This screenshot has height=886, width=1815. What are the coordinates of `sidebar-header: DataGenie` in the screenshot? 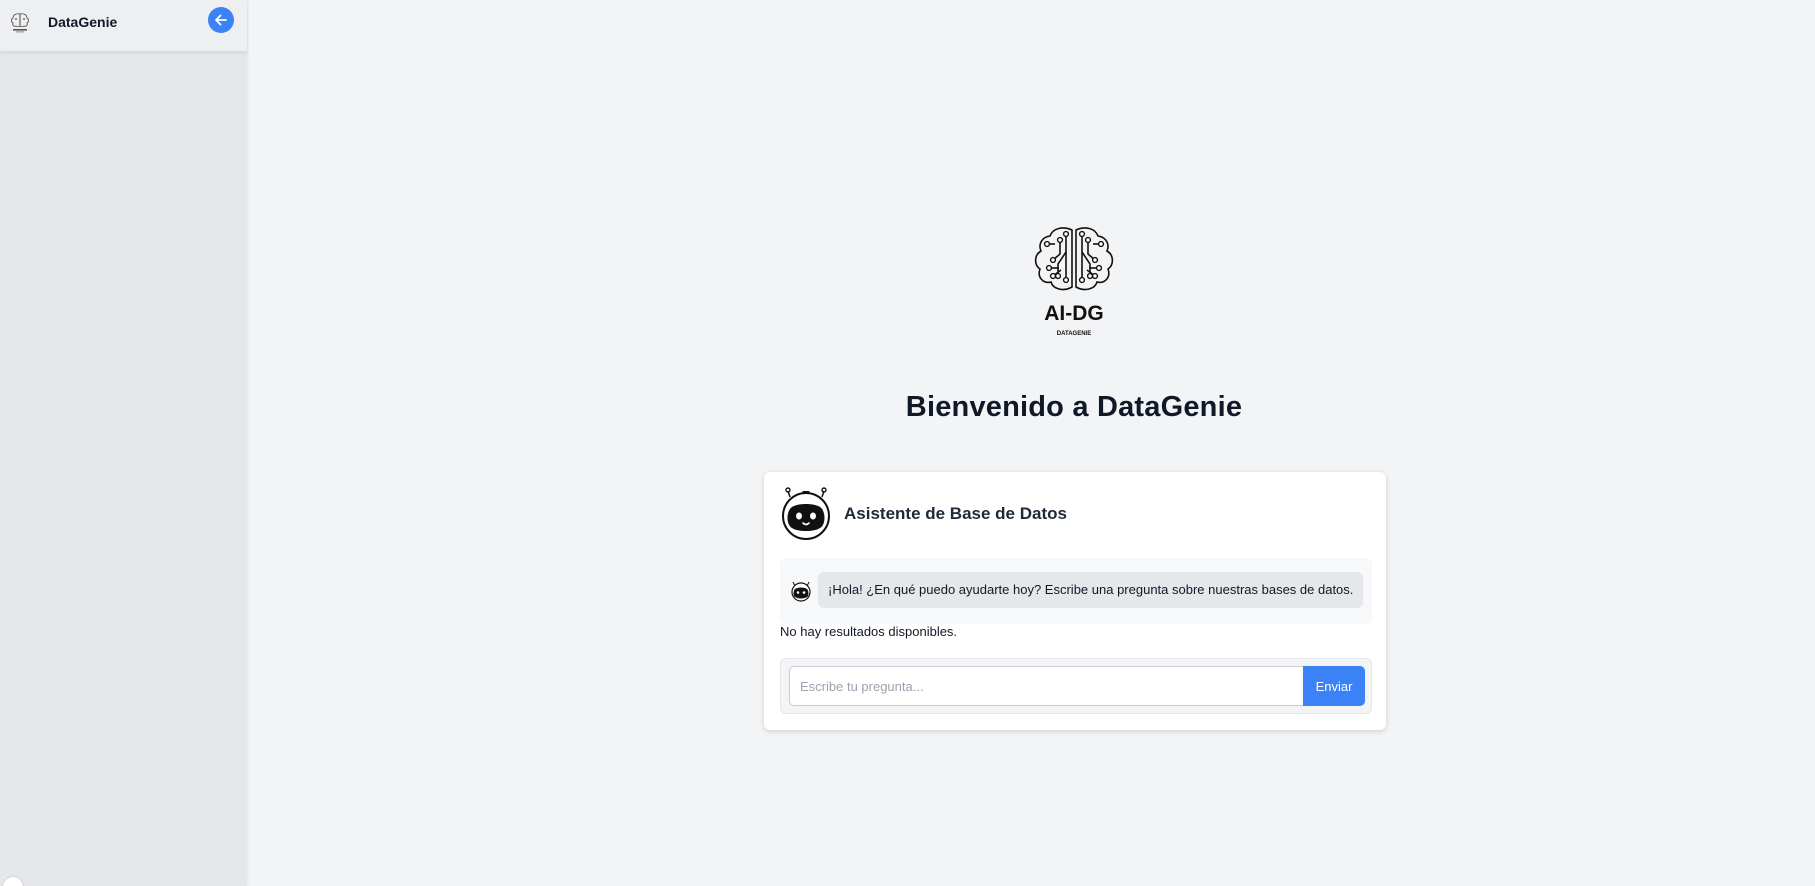 It's located at (123, 26).